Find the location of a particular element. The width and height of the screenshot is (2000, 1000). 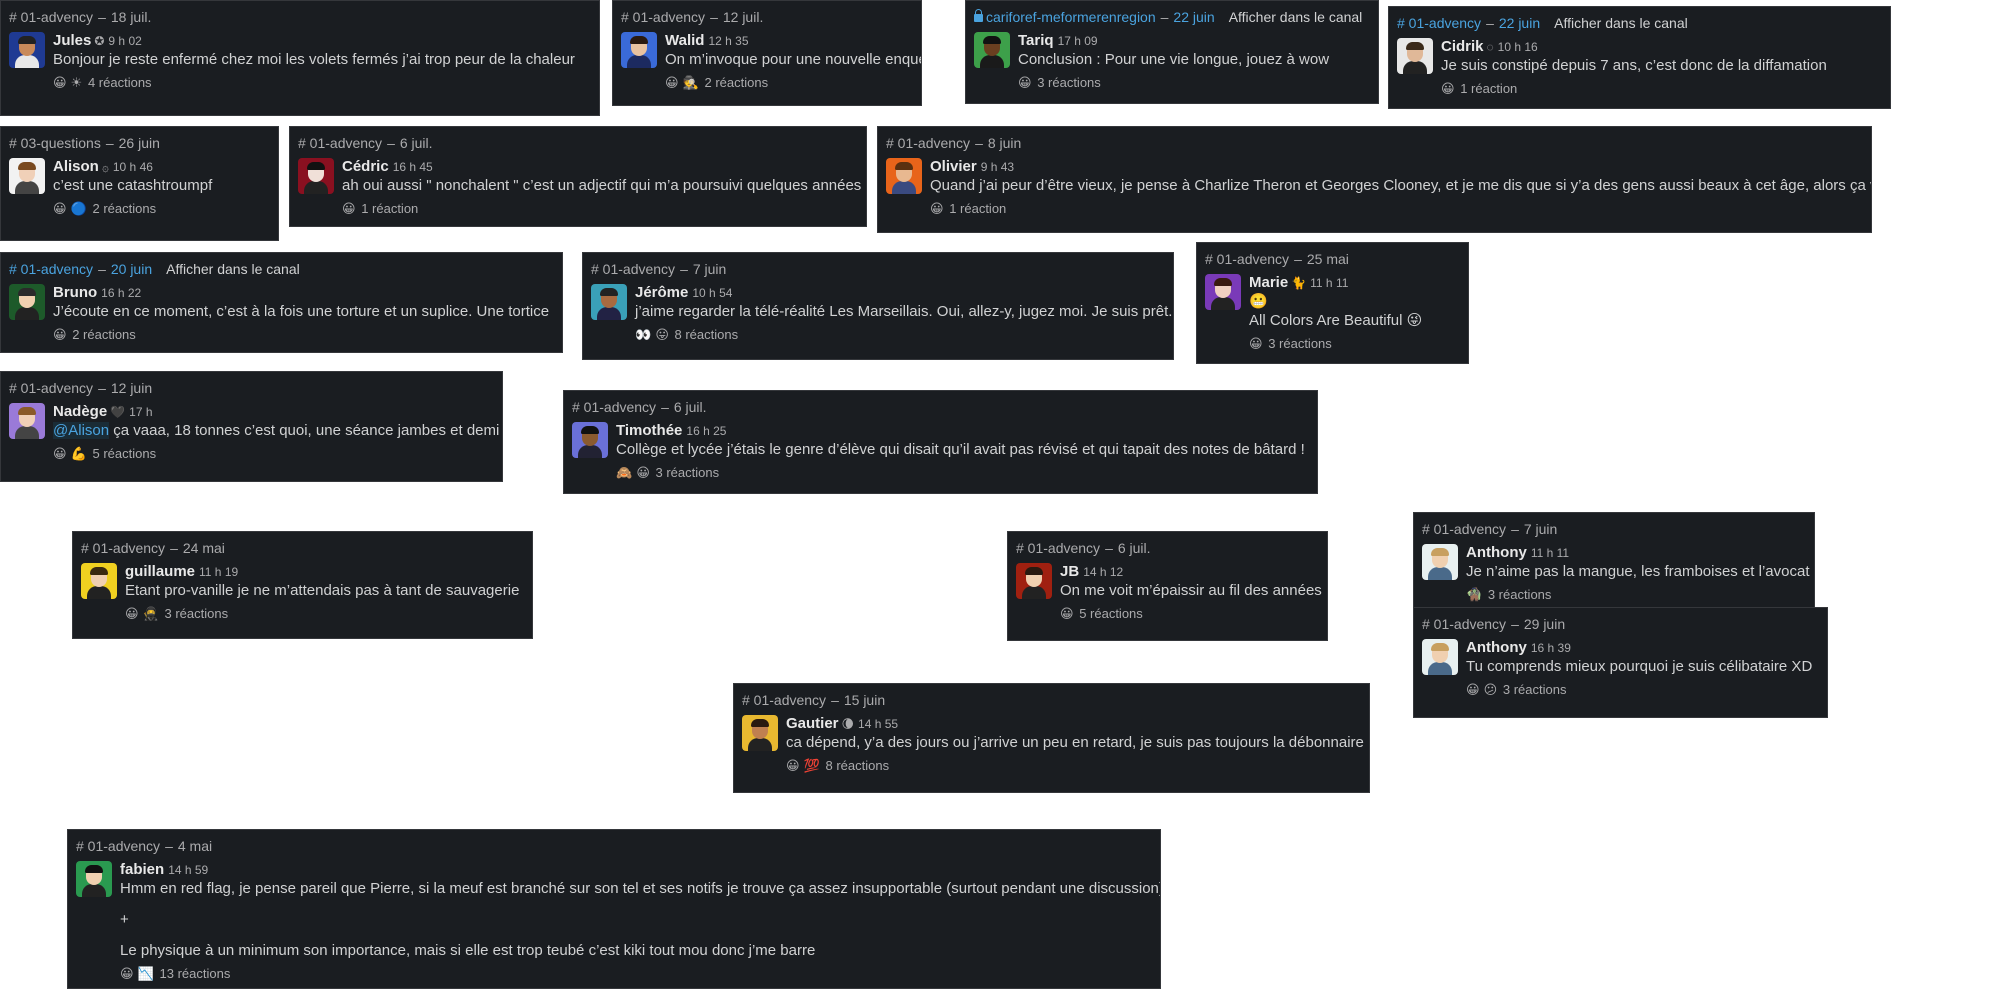

message-time: 14 h 59 is located at coordinates (188, 870).